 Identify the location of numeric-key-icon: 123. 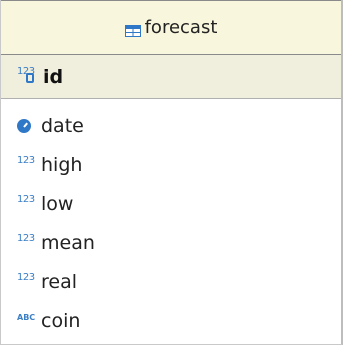
(29, 76).